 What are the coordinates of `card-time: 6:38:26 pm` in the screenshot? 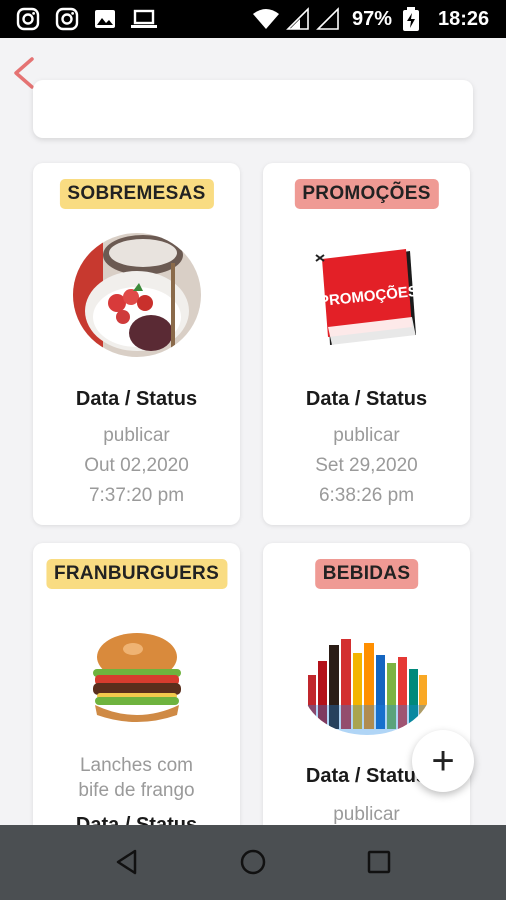 It's located at (366, 495).